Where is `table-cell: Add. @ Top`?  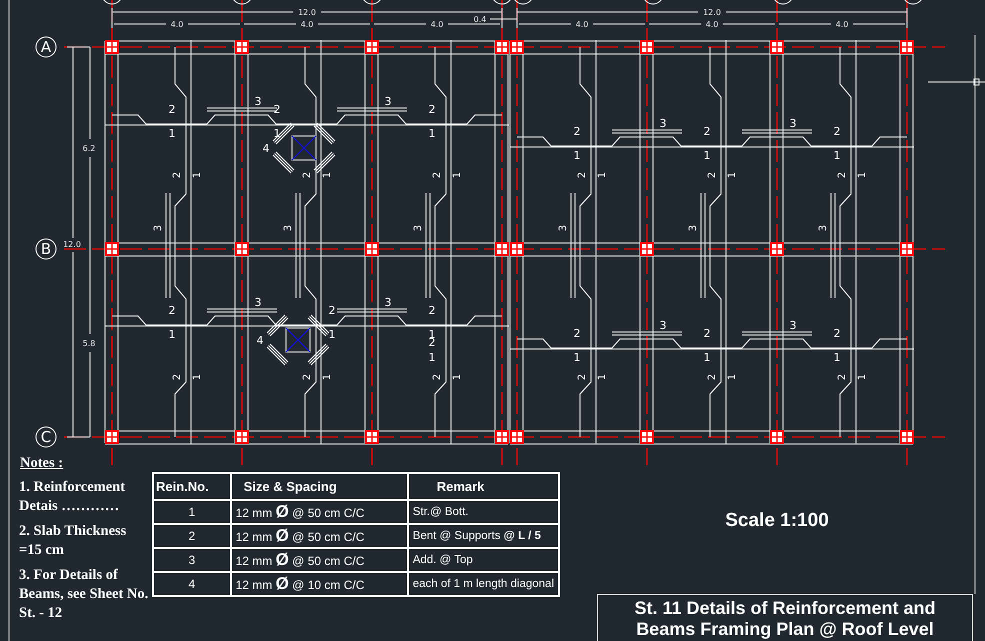 table-cell: Add. @ Top is located at coordinates (483, 560).